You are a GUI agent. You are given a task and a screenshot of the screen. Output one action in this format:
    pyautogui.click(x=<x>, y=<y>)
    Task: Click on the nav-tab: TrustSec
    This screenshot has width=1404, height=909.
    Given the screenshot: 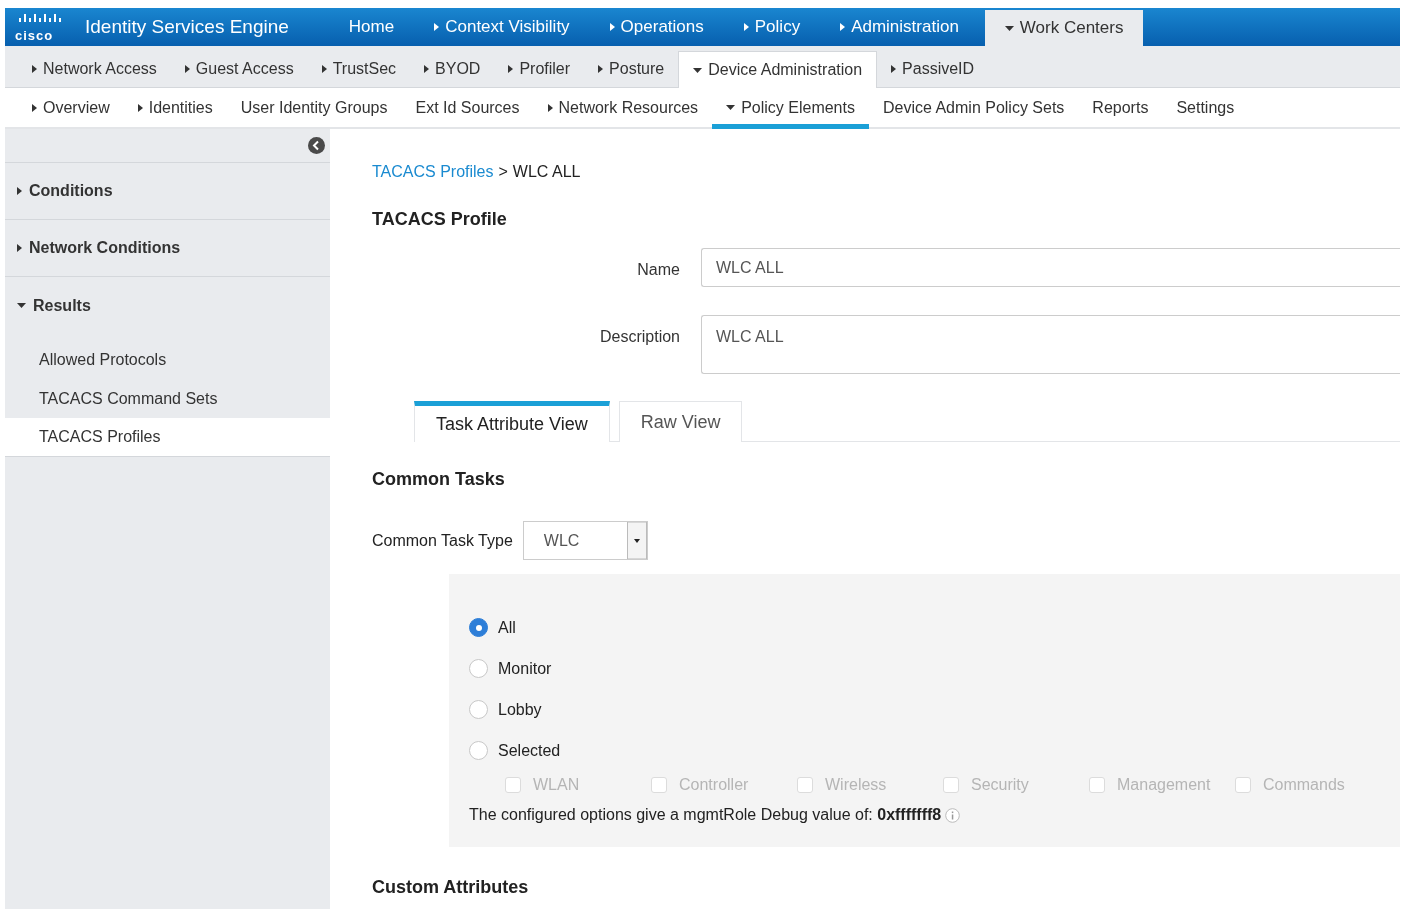 What is the action you would take?
    pyautogui.click(x=359, y=69)
    